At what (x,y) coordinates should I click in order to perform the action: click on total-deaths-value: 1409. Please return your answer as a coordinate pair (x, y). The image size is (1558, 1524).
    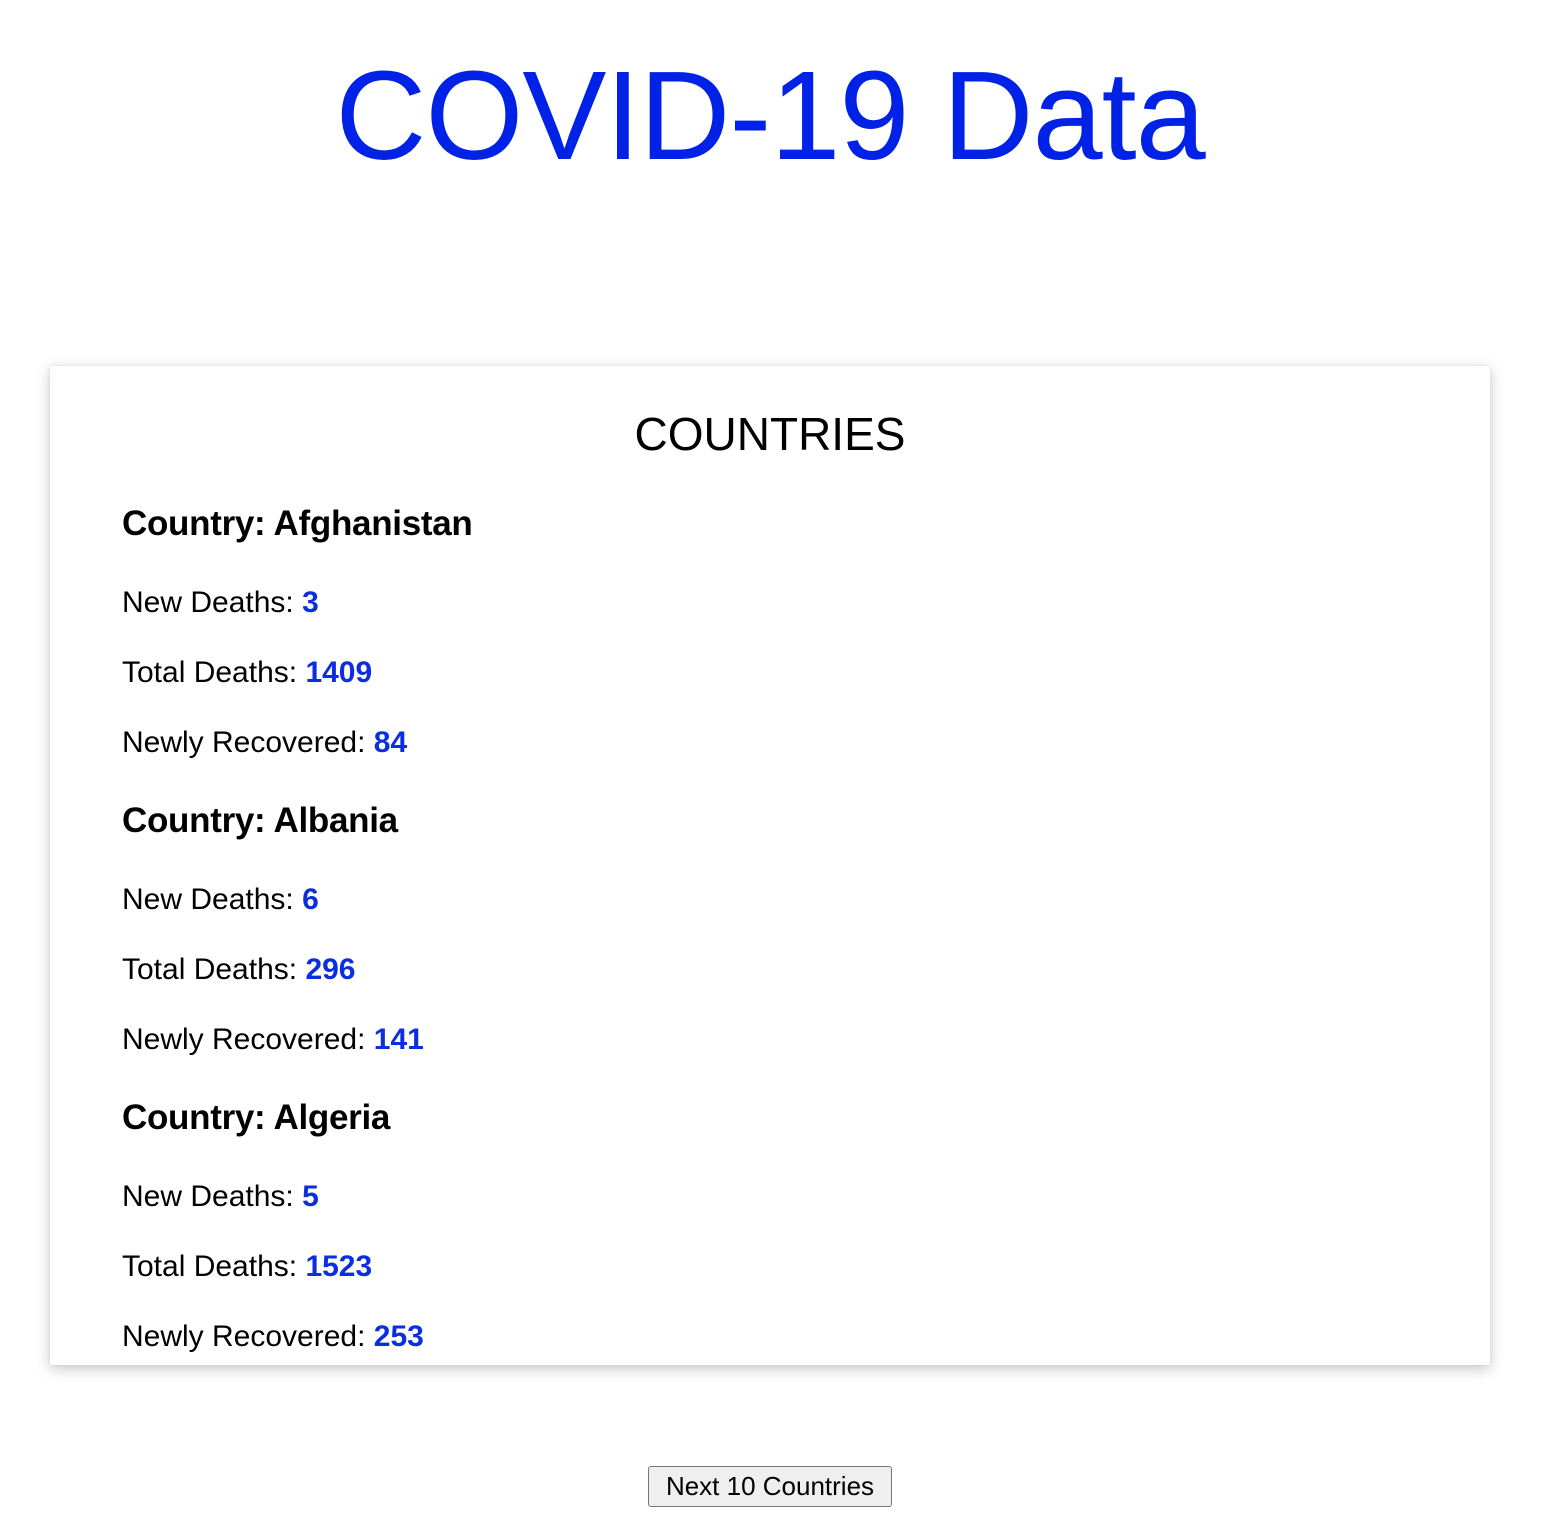
    Looking at the image, I should click on (339, 672).